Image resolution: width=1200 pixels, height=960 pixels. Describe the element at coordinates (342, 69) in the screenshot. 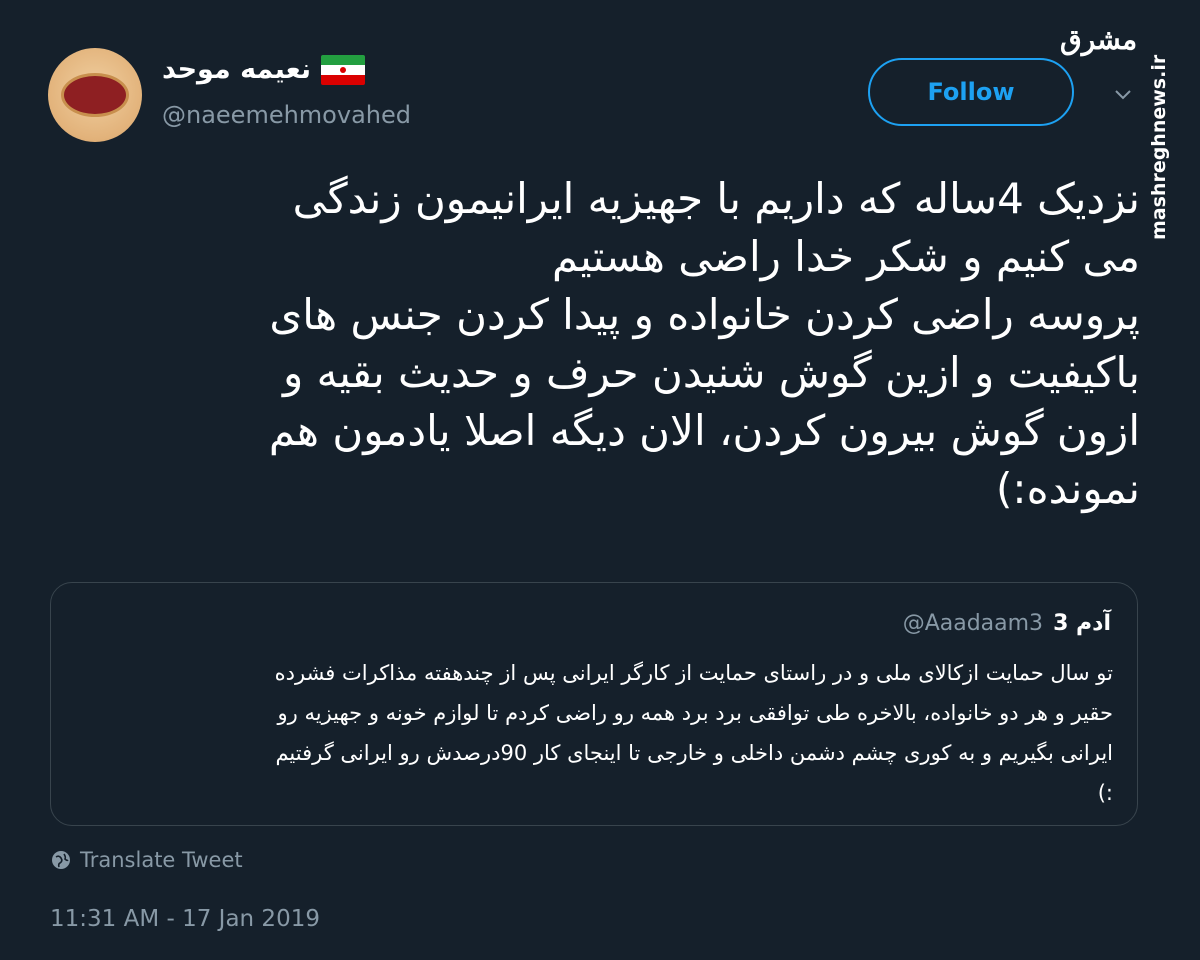

I see `iran-flag-icon` at that location.